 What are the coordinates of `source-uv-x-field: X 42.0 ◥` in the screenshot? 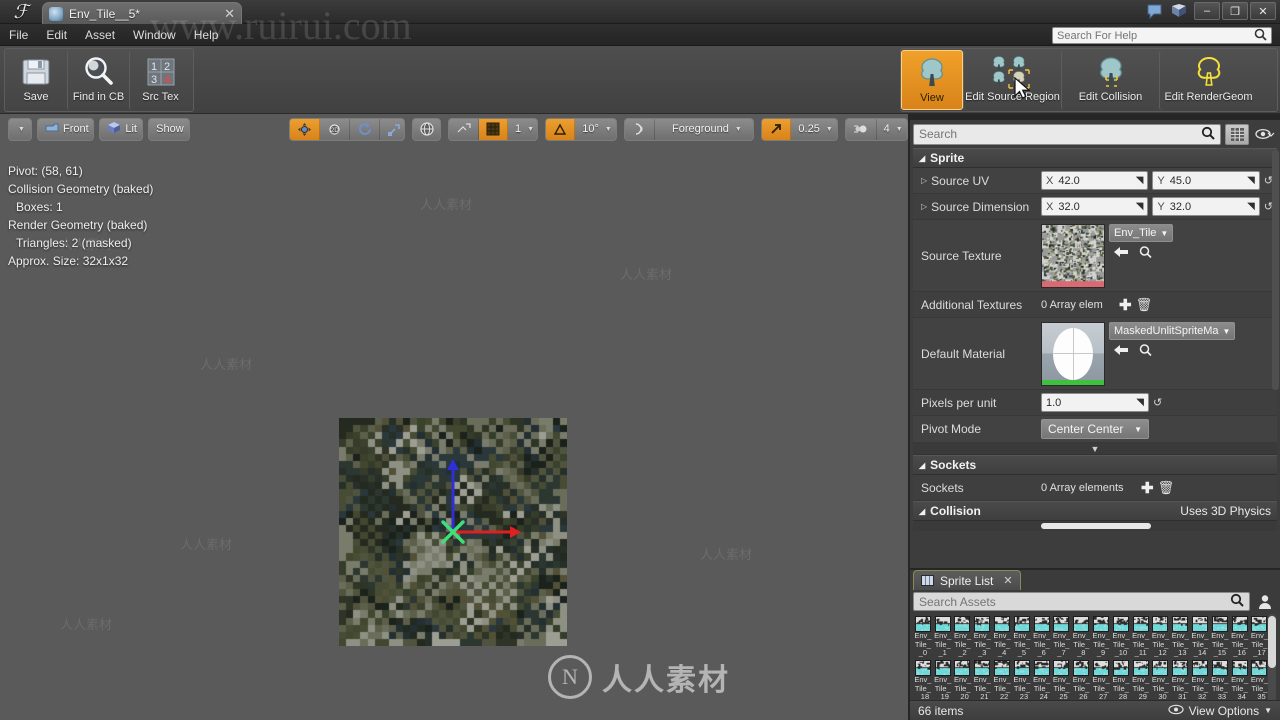 It's located at (1095, 180).